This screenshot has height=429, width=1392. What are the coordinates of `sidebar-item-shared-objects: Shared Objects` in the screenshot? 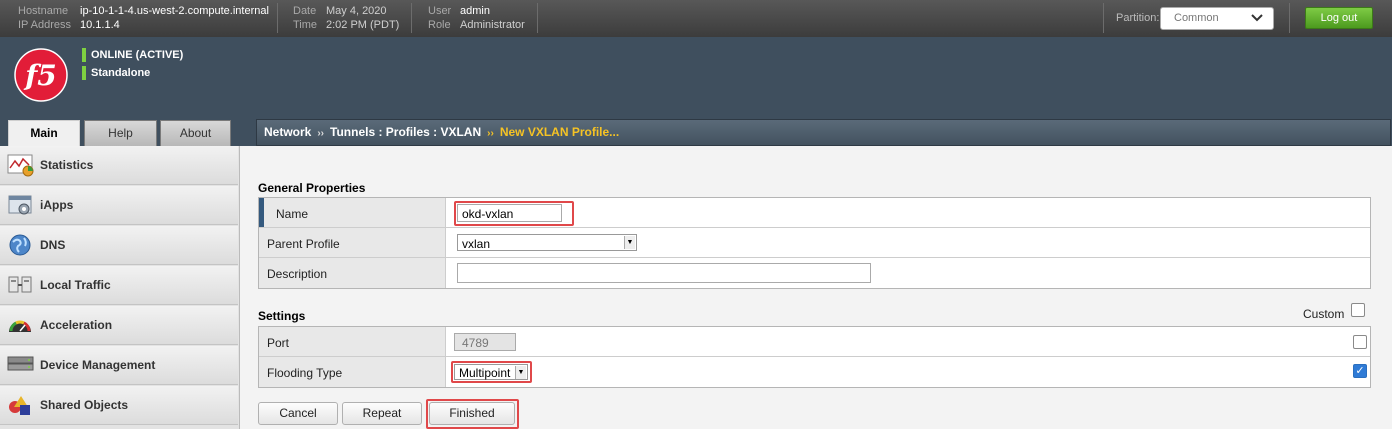 It's located at (119, 405).